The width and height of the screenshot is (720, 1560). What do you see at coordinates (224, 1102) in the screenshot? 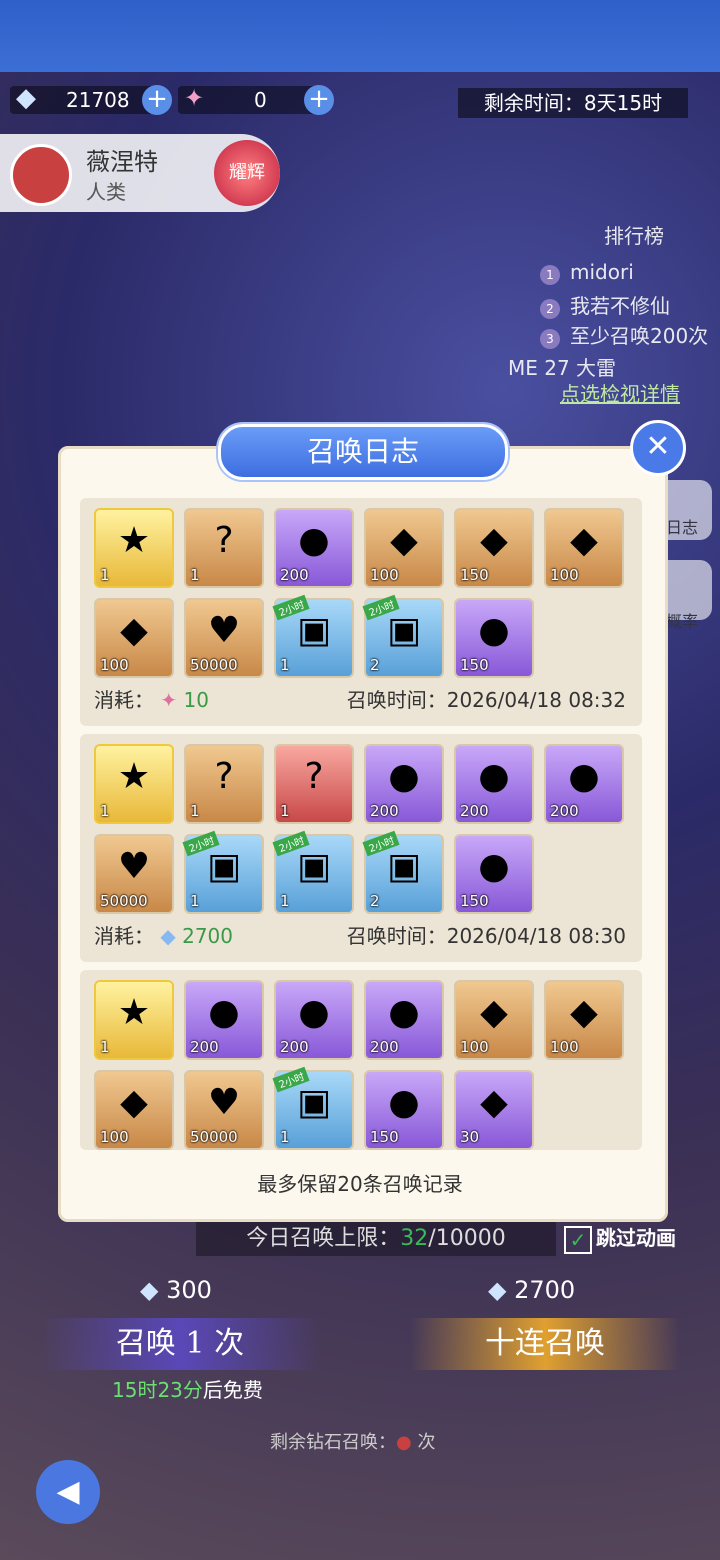
I see `exp-heart-icon: ♥` at bounding box center [224, 1102].